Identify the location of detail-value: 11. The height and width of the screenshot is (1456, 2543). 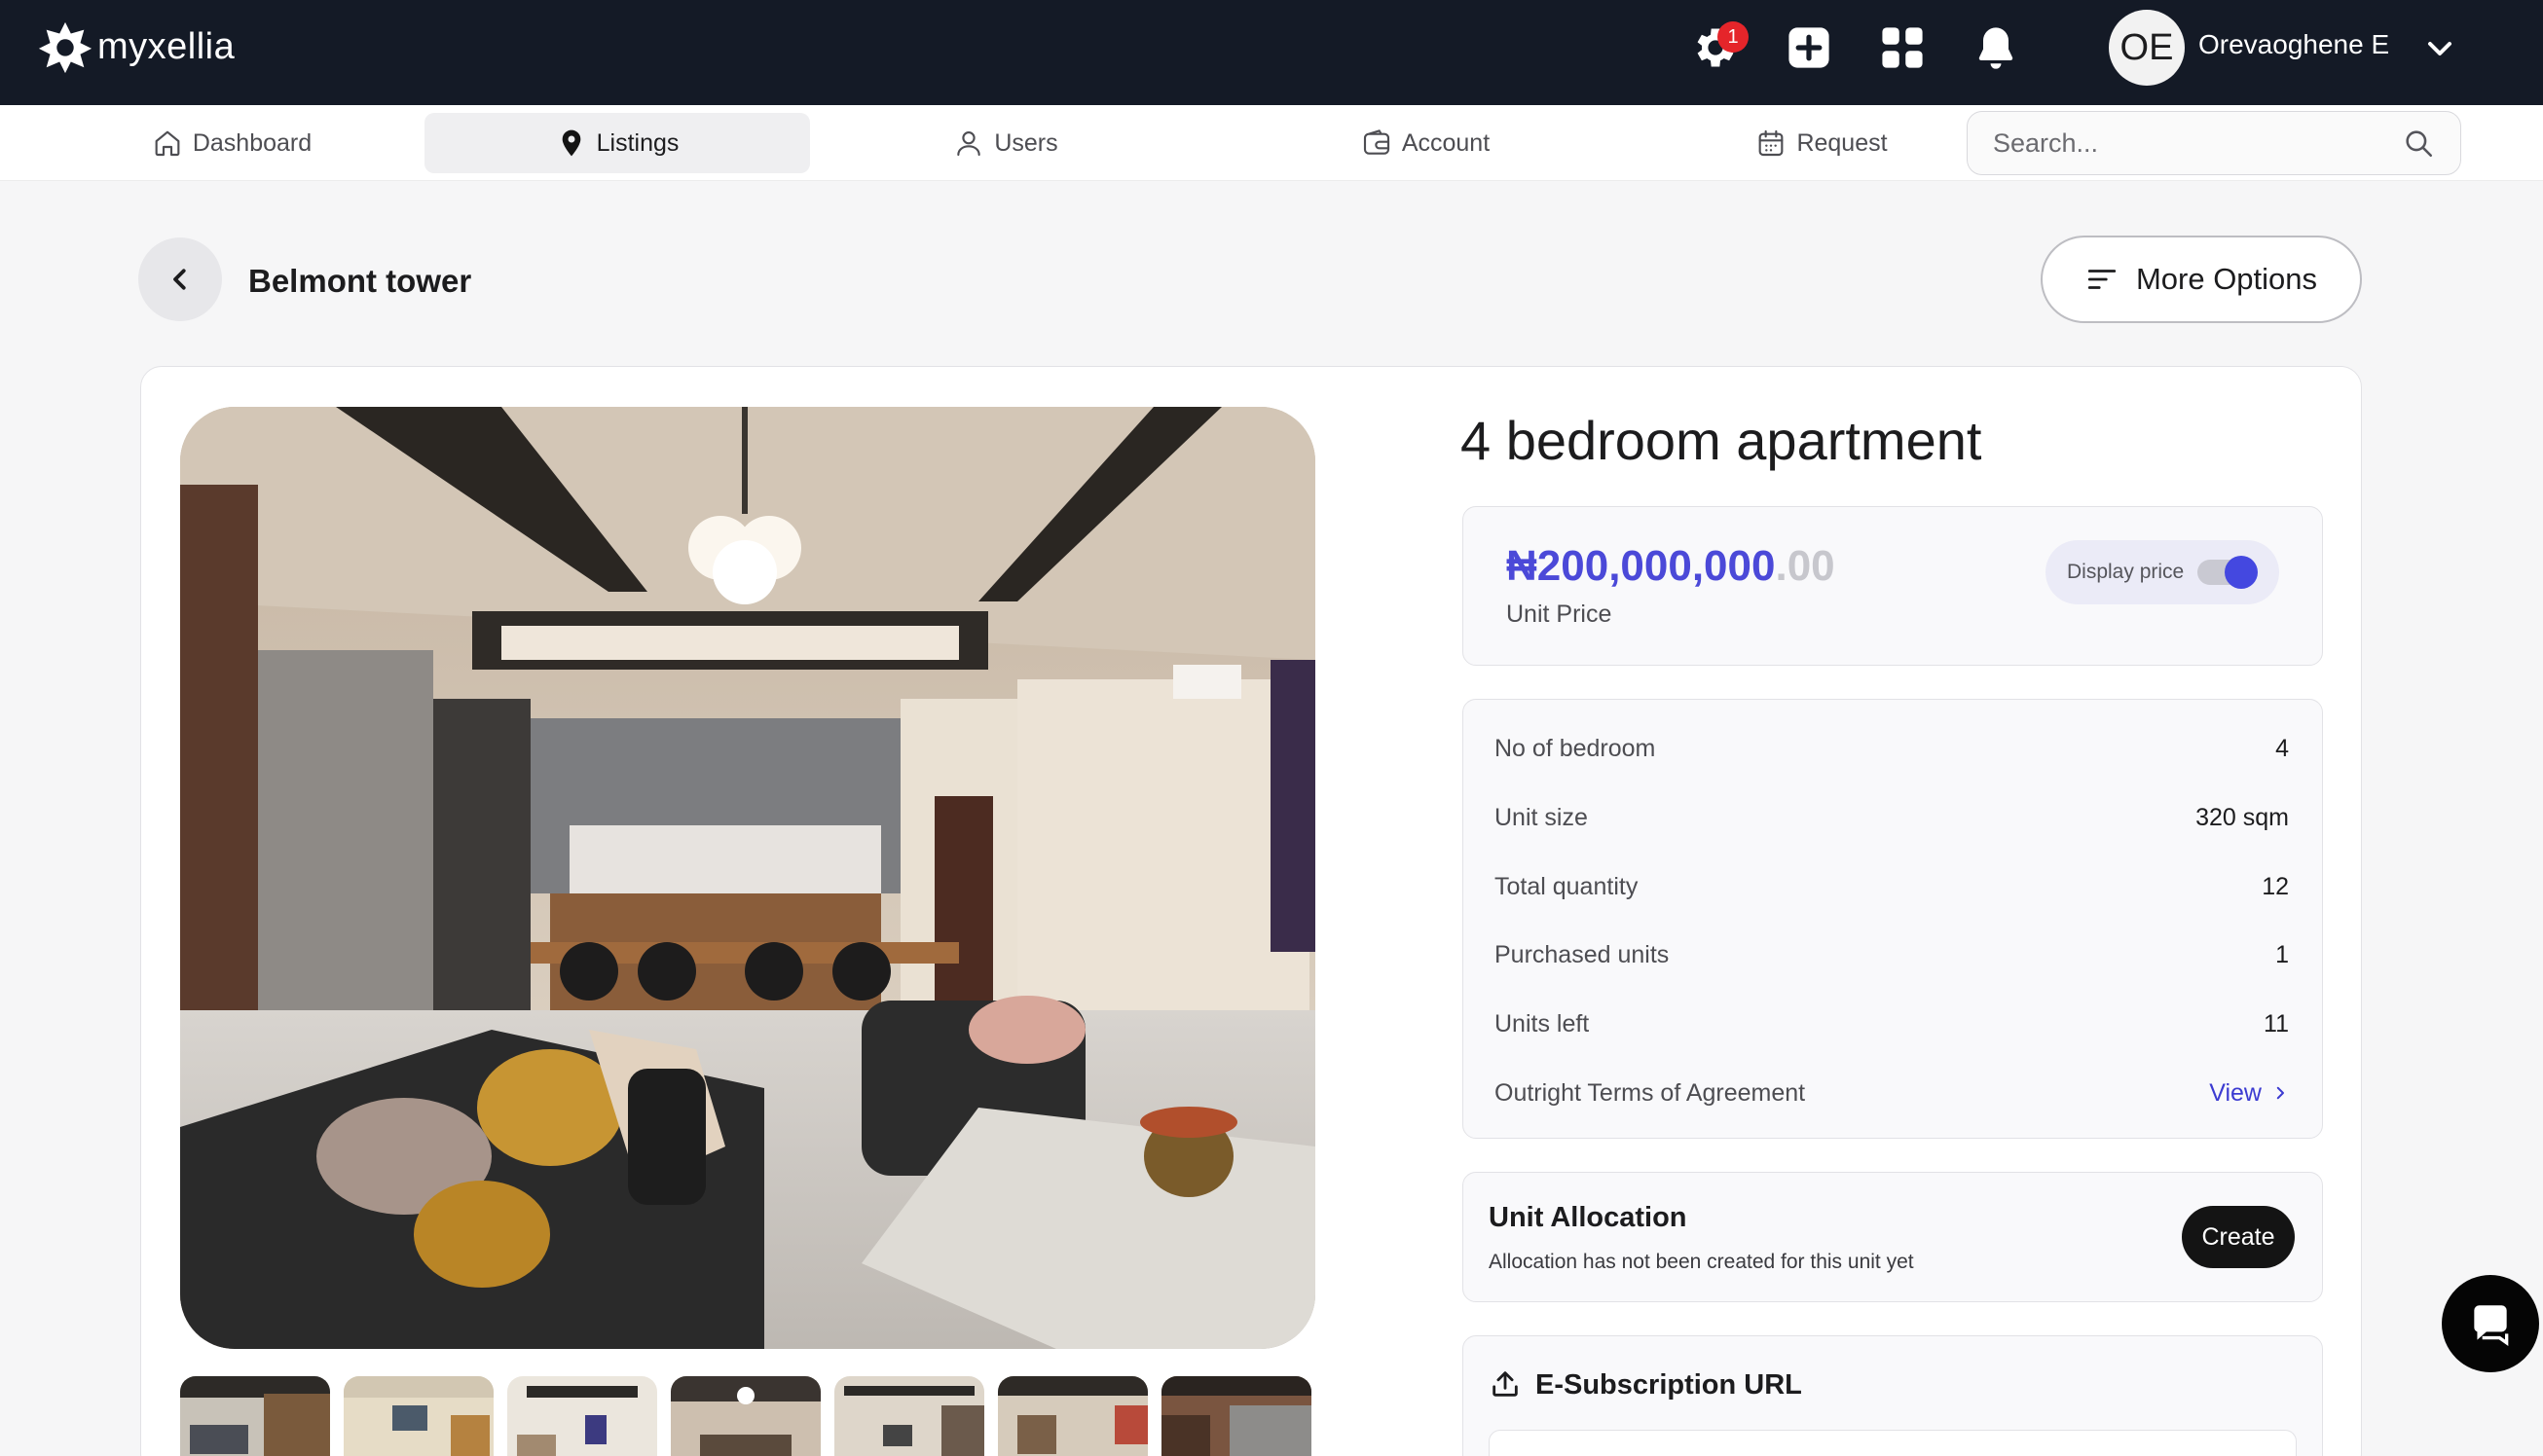
(2276, 1023).